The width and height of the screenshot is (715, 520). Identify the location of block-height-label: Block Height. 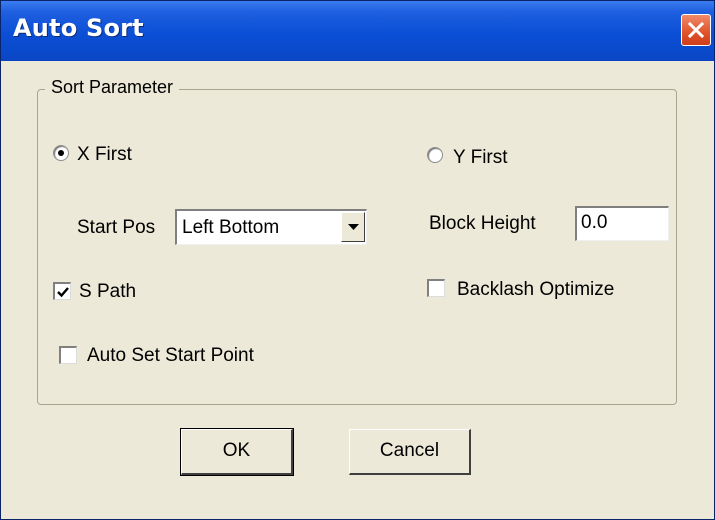
(482, 223).